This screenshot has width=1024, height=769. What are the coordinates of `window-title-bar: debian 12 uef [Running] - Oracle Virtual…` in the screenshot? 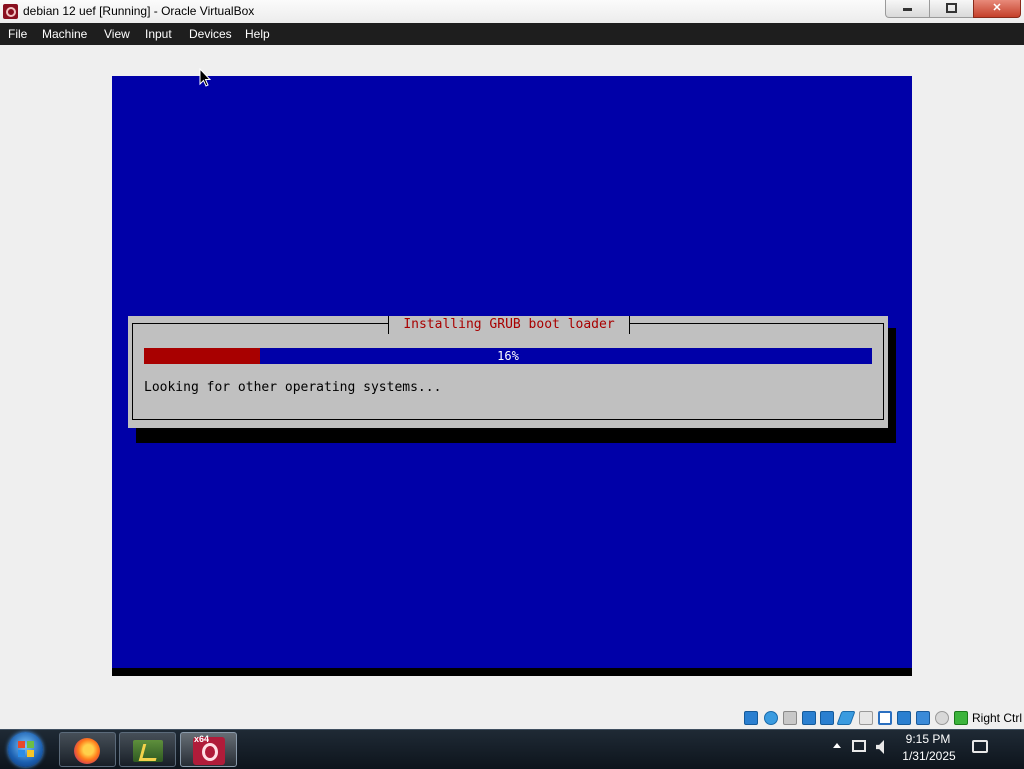 It's located at (512, 12).